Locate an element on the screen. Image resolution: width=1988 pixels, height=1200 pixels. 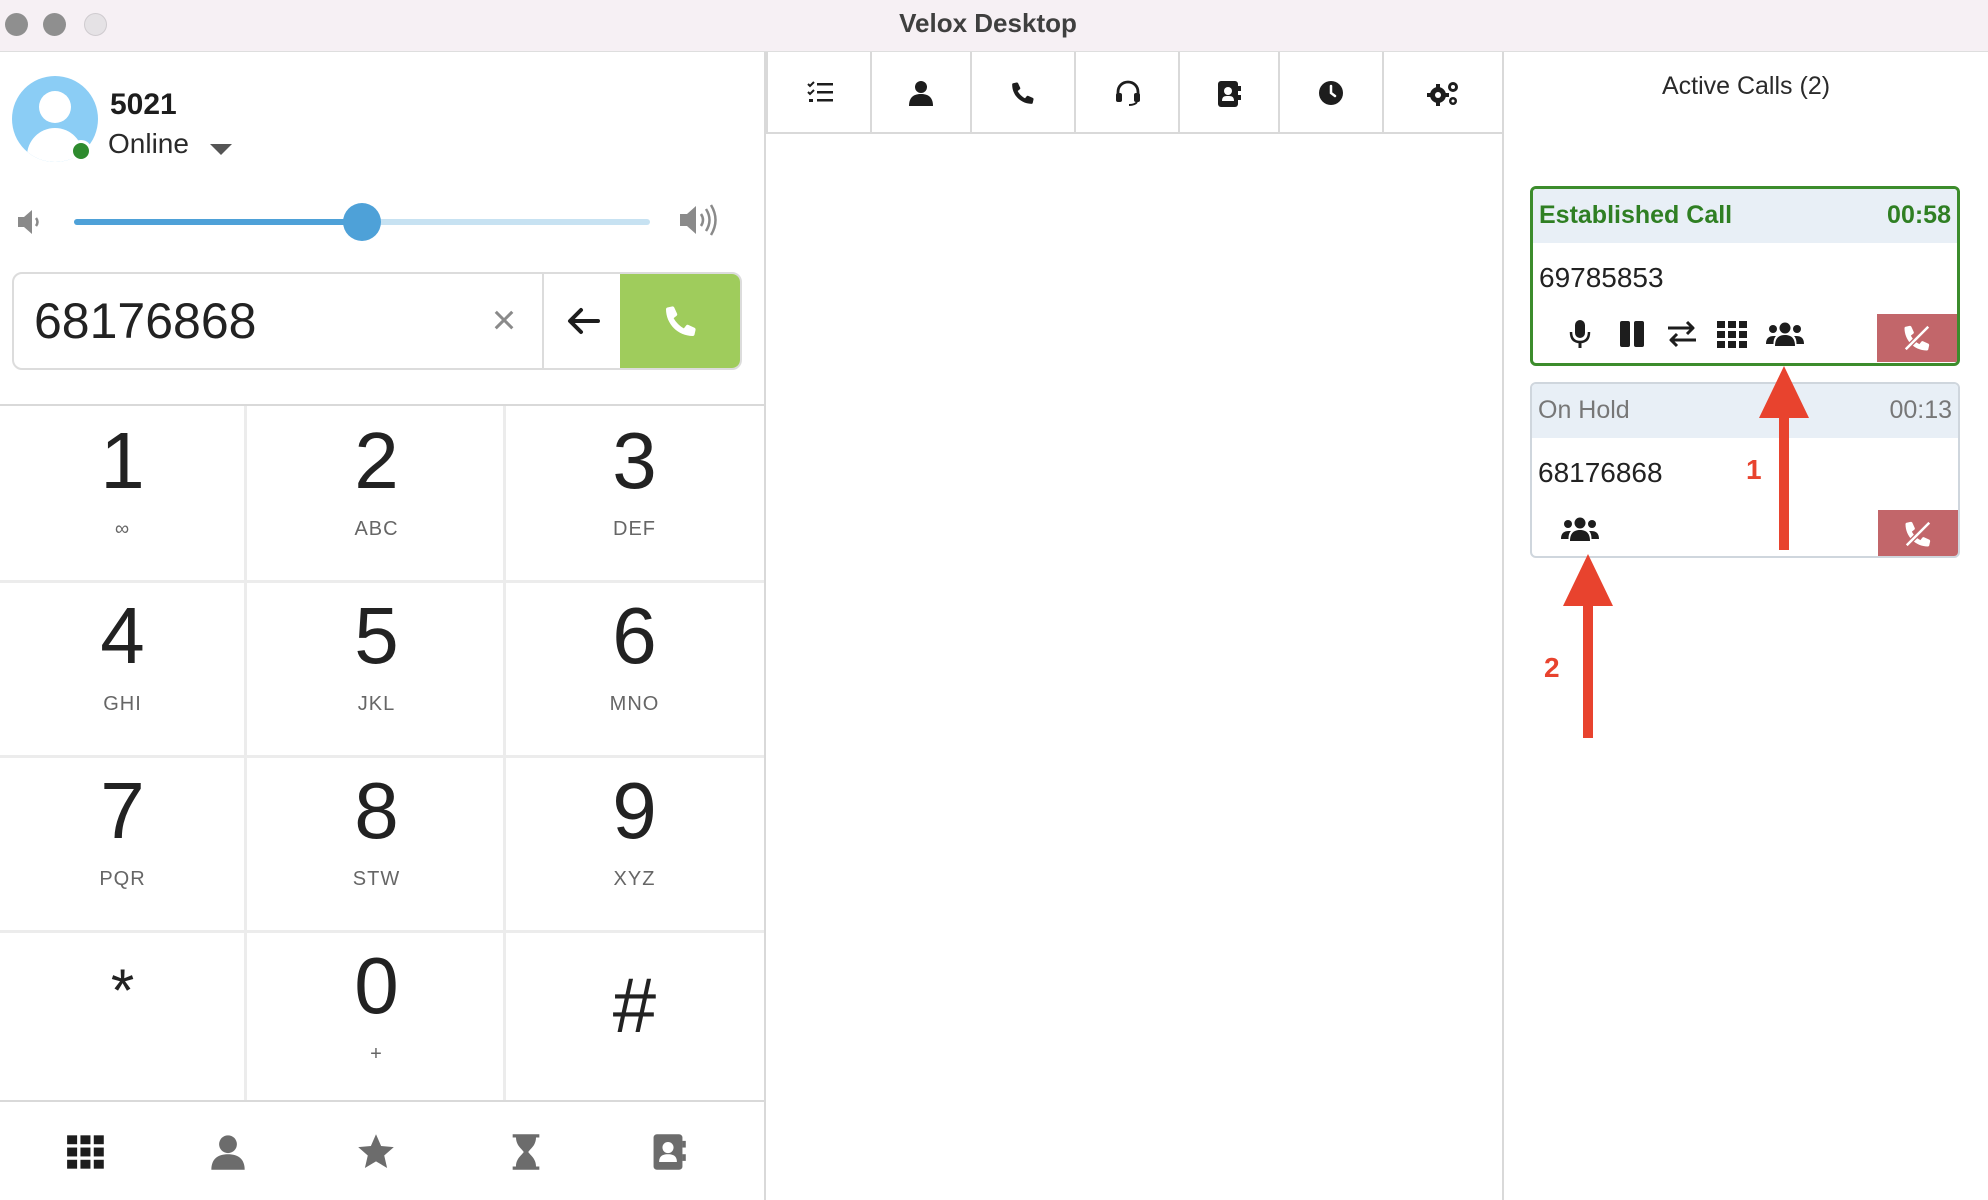
key-digit: 5 is located at coordinates (376, 635).